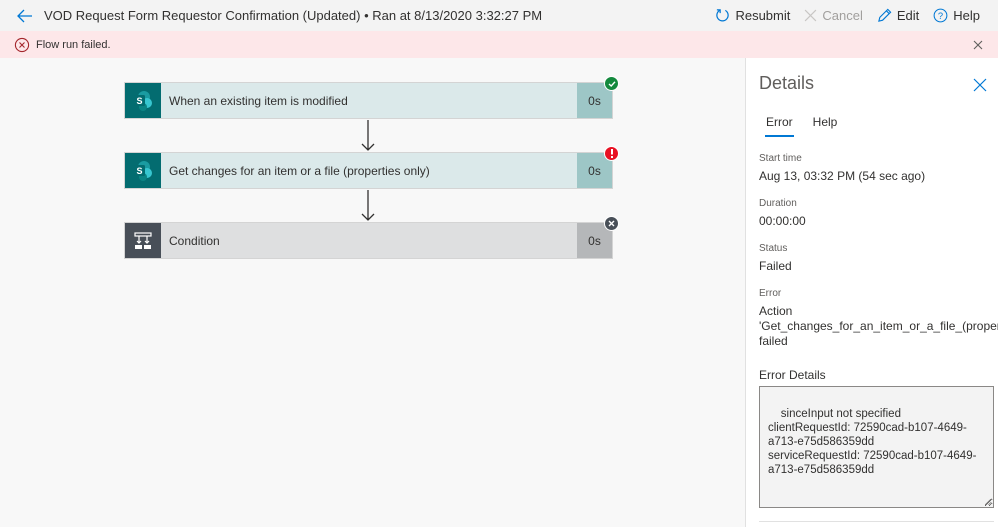 Image resolution: width=998 pixels, height=527 pixels. What do you see at coordinates (787, 83) in the screenshot?
I see `panel-title: Details` at bounding box center [787, 83].